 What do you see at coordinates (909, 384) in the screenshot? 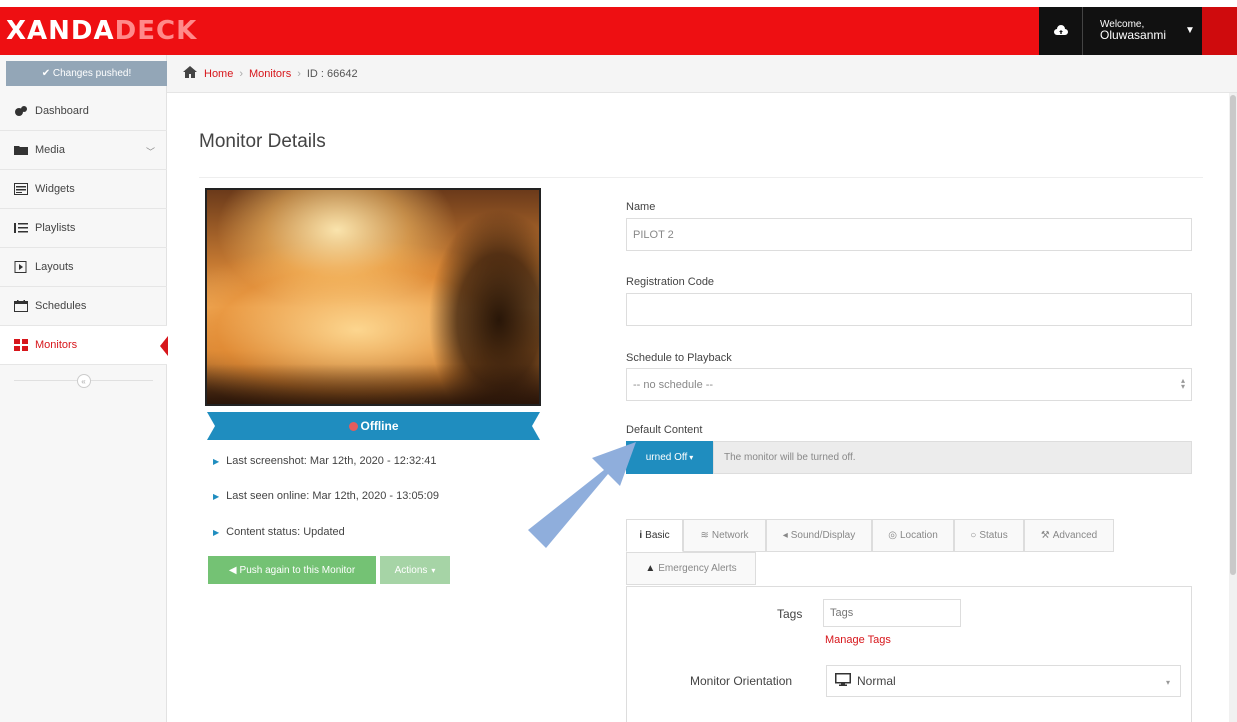
I see `schedule-select: -- no schedule -- ▴ ▾` at bounding box center [909, 384].